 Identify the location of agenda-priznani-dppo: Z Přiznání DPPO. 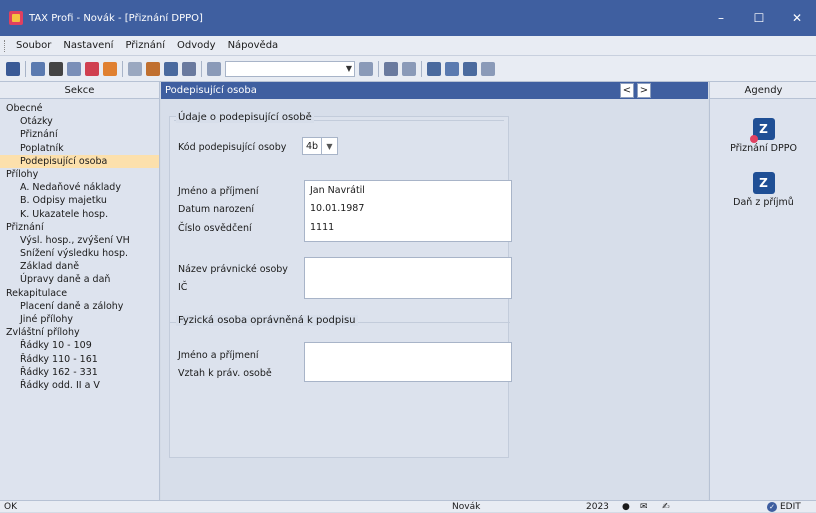
(763, 136).